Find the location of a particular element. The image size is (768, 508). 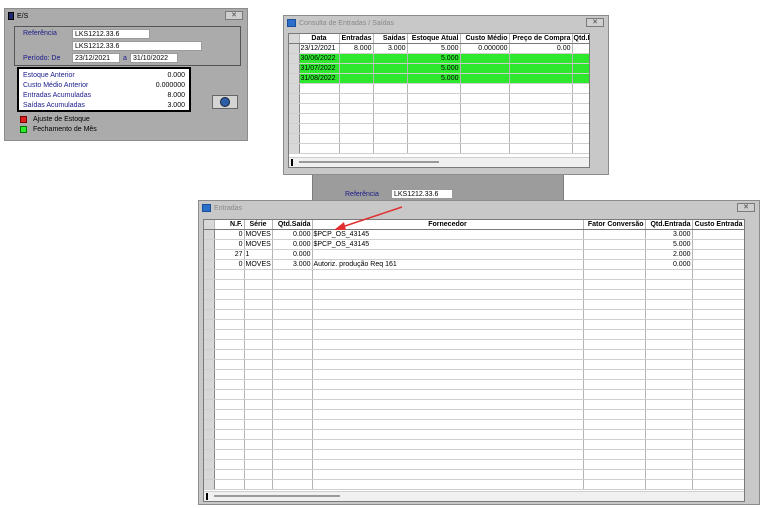

table-row: 30/06/2022 5.000 is located at coordinates (439, 58).